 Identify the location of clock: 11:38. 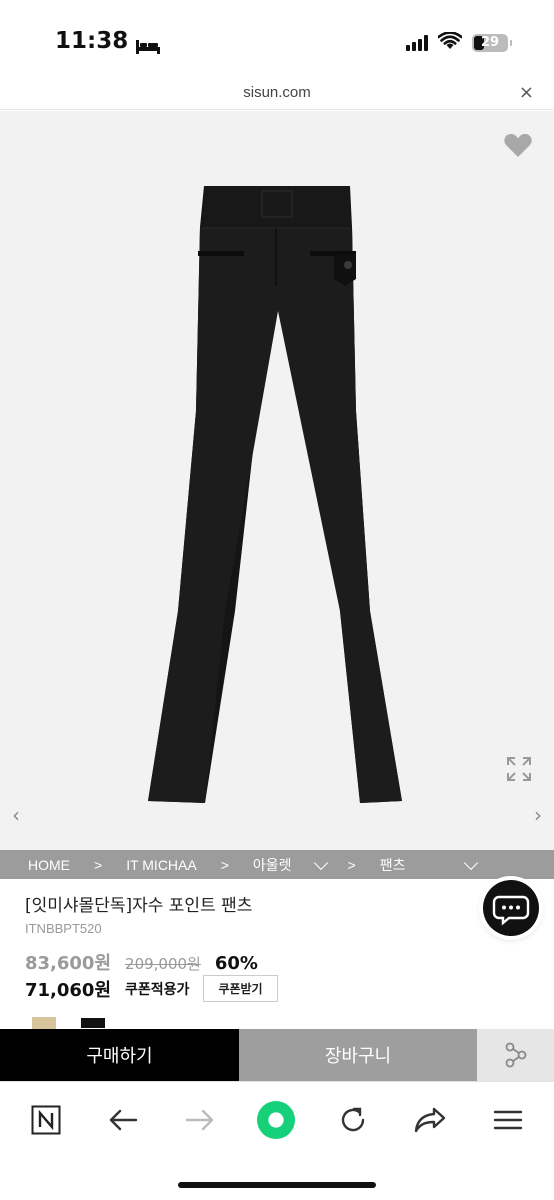
(108, 41).